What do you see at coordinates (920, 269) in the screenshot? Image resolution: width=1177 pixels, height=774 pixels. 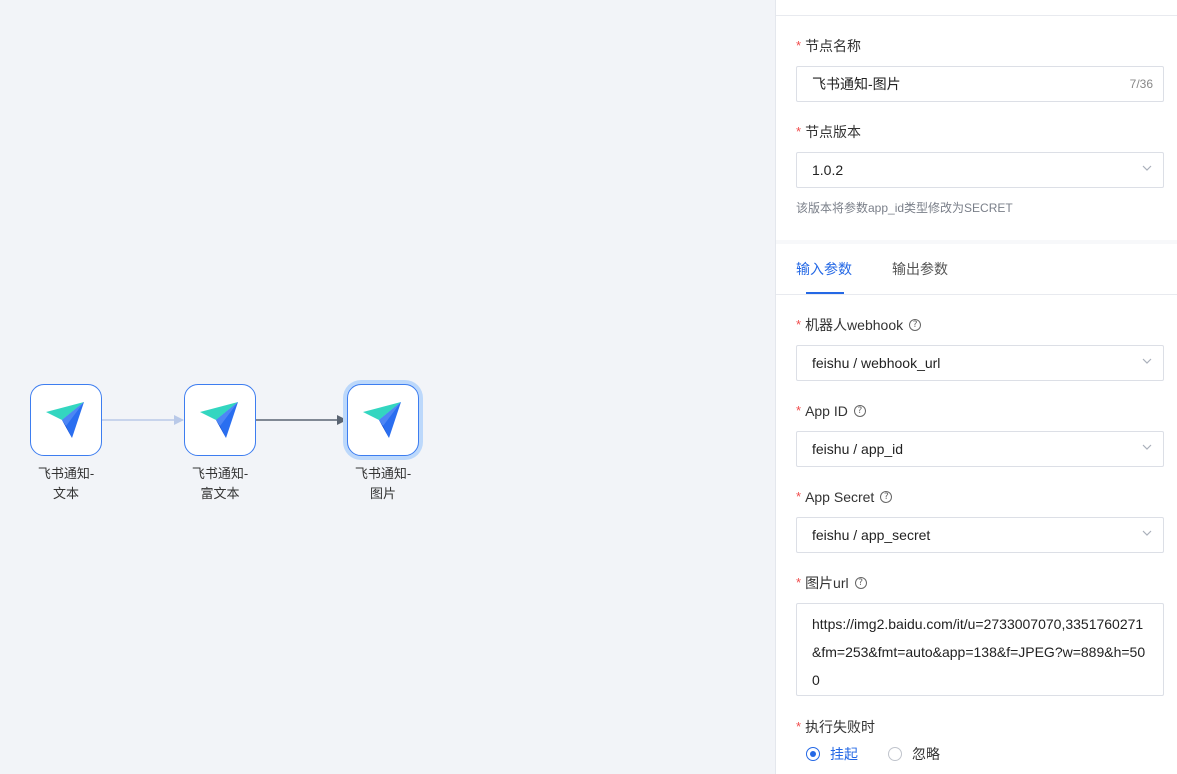 I see `tab-output-params: 输出参数` at bounding box center [920, 269].